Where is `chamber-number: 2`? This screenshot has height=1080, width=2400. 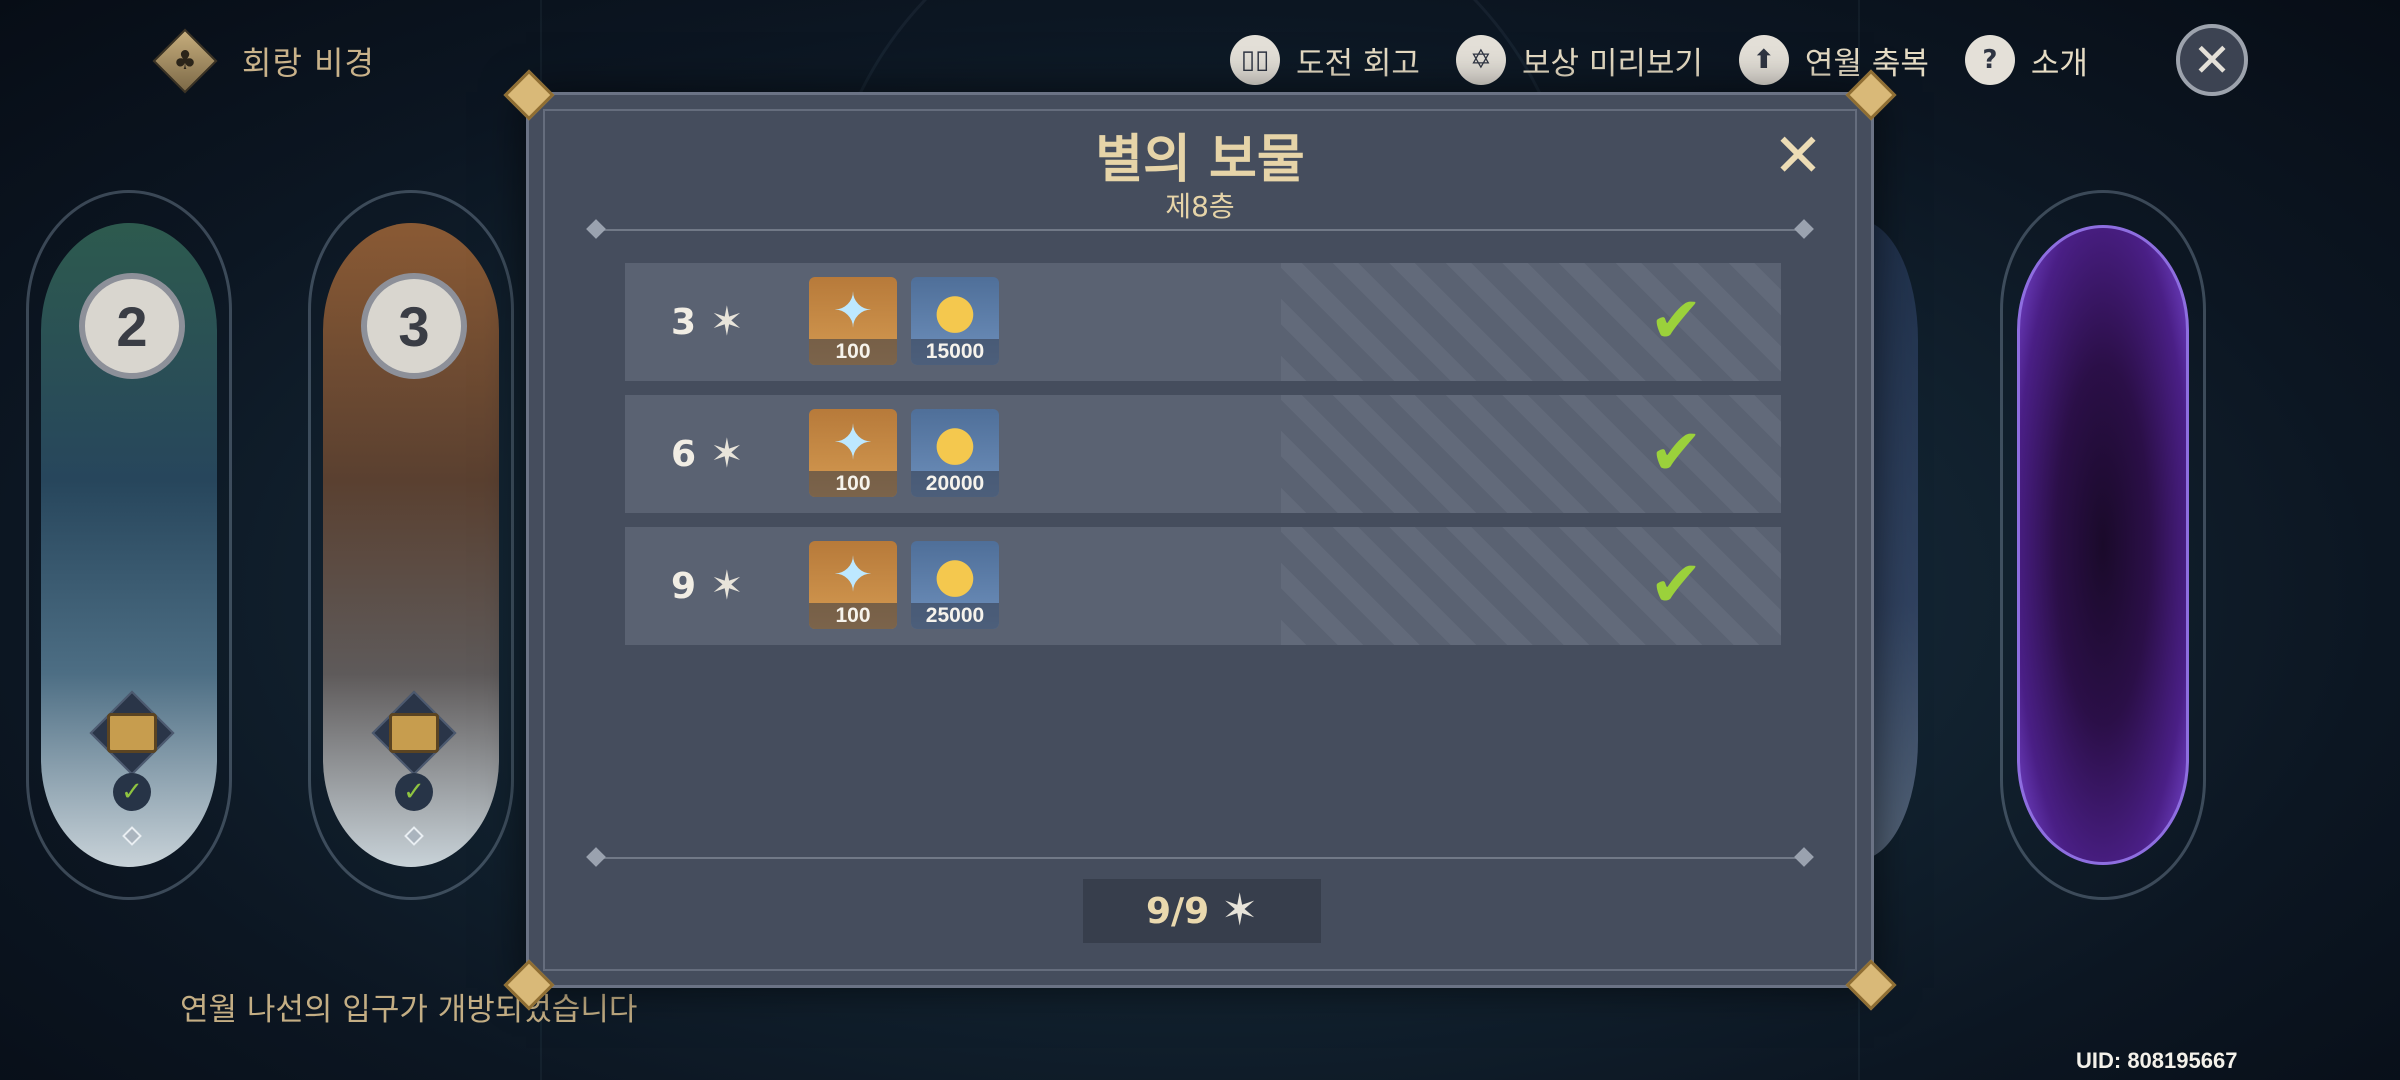 chamber-number: 2 is located at coordinates (132, 326).